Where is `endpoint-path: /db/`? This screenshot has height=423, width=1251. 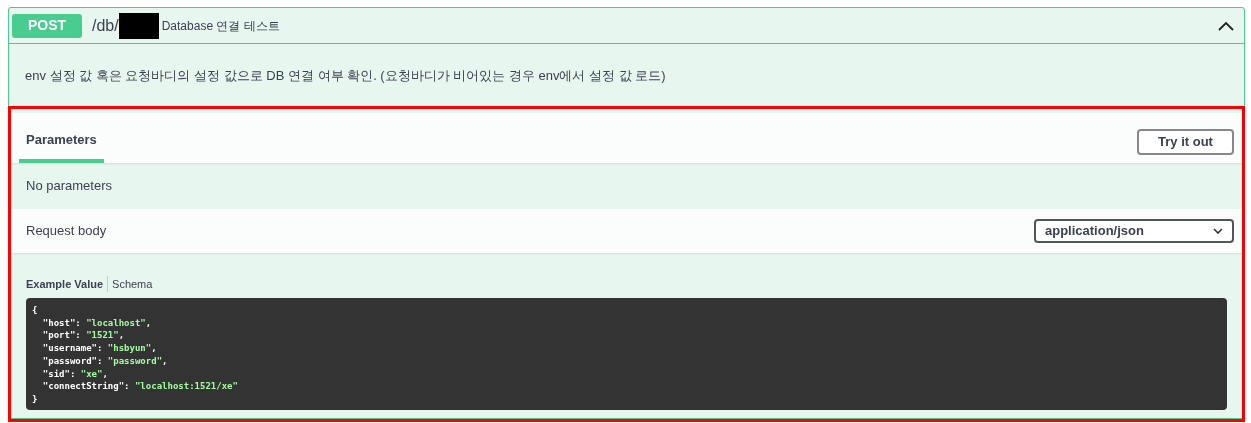 endpoint-path: /db/ is located at coordinates (105, 25).